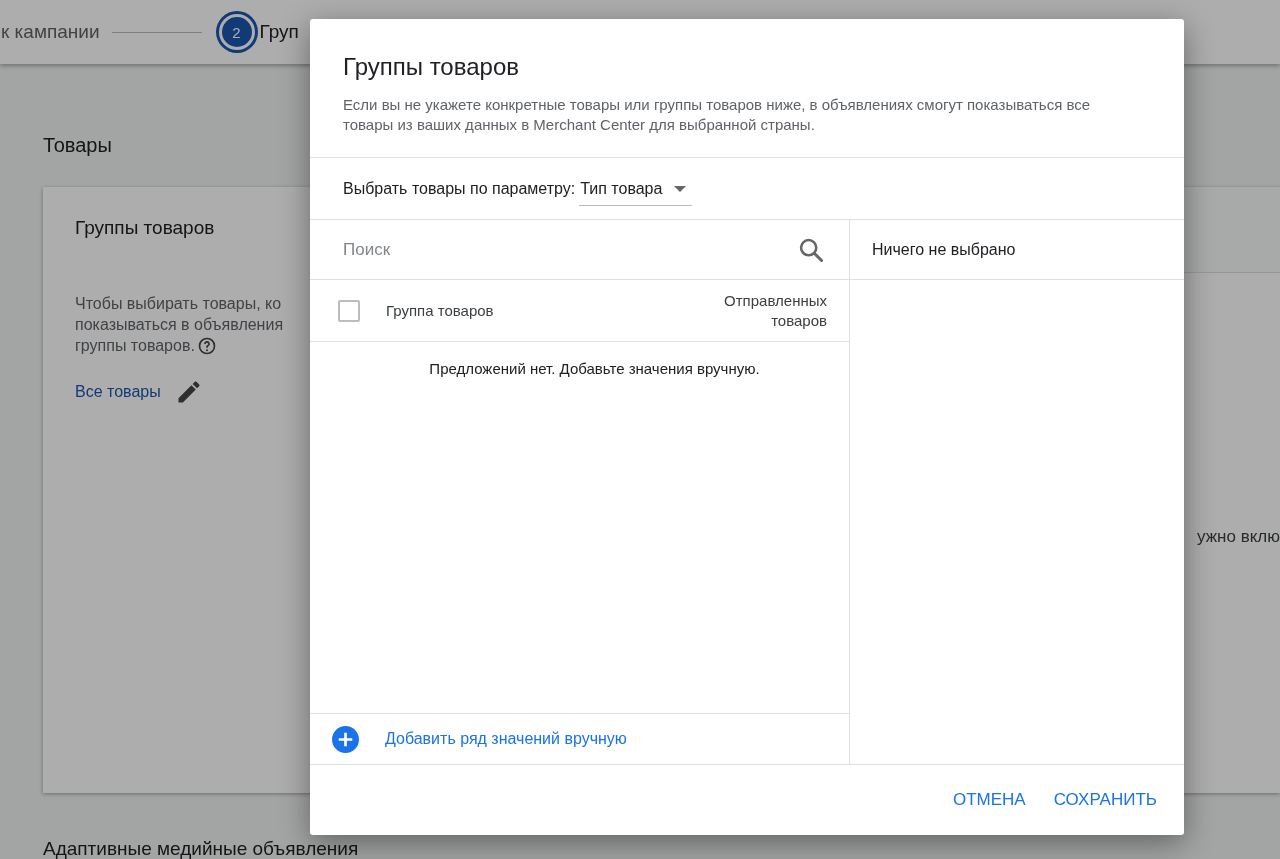 The height and width of the screenshot is (859, 1280). What do you see at coordinates (50, 32) in the screenshot?
I see `step-label: к кампании` at bounding box center [50, 32].